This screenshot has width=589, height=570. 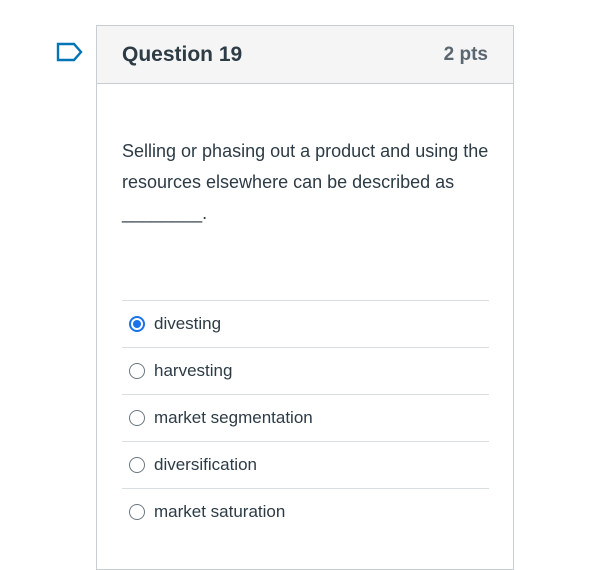 I want to click on answer-option: market segmentation, so click(x=305, y=417).